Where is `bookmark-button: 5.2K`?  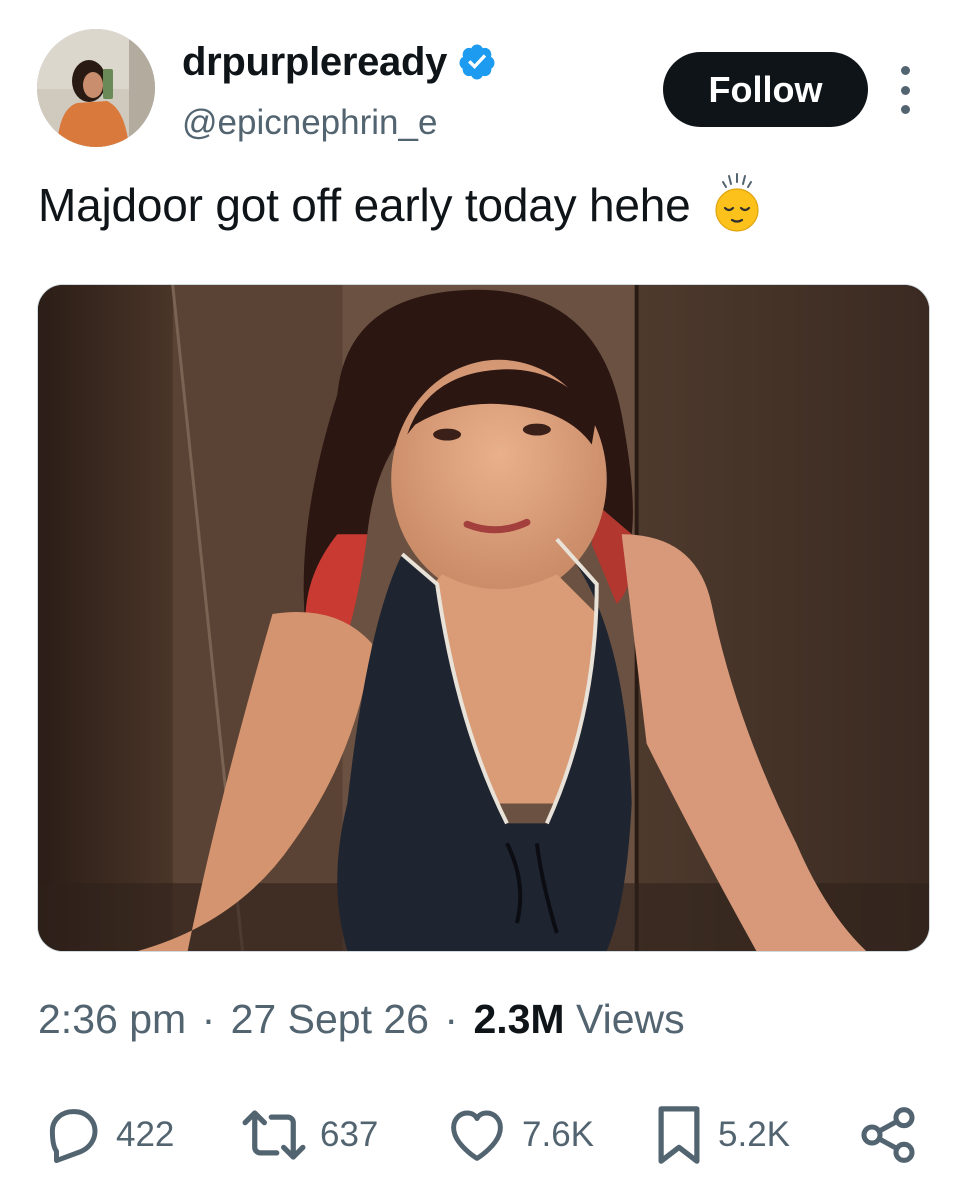 bookmark-button: 5.2K is located at coordinates (720, 1135).